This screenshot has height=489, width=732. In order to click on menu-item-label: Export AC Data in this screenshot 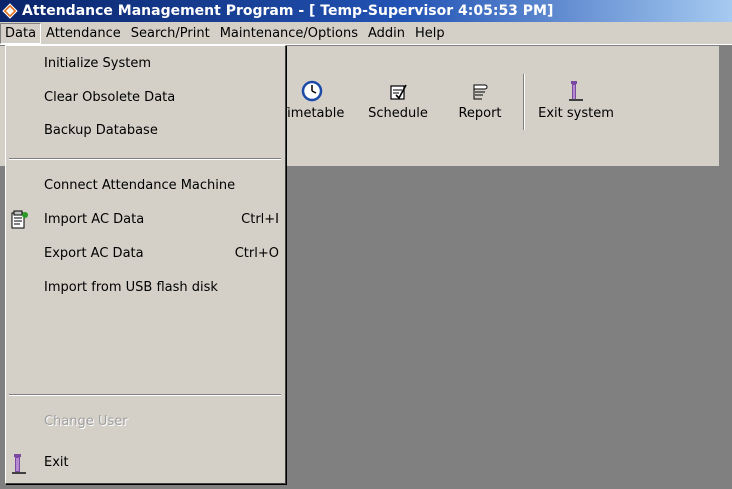, I will do `click(94, 253)`.